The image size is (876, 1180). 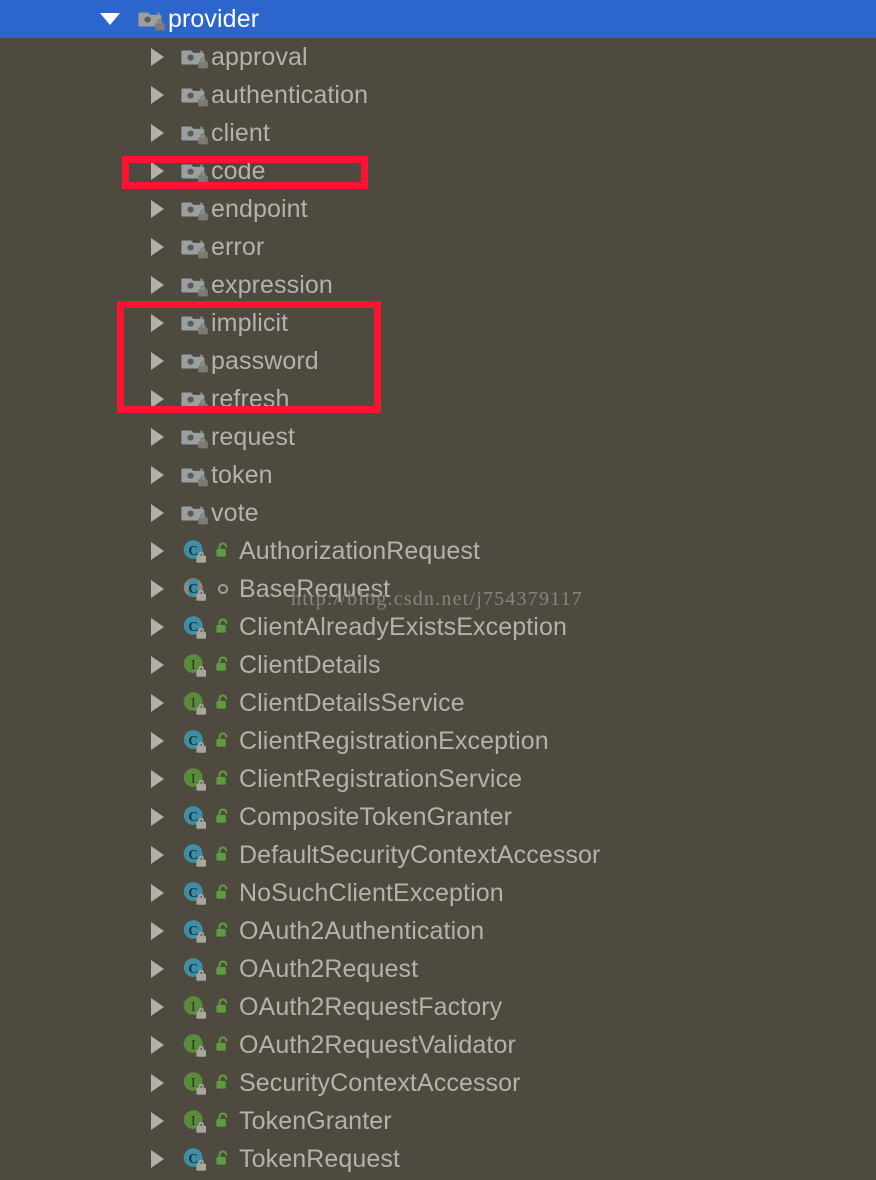 I want to click on tree-row-label: OAuth2Authentication, so click(x=362, y=931).